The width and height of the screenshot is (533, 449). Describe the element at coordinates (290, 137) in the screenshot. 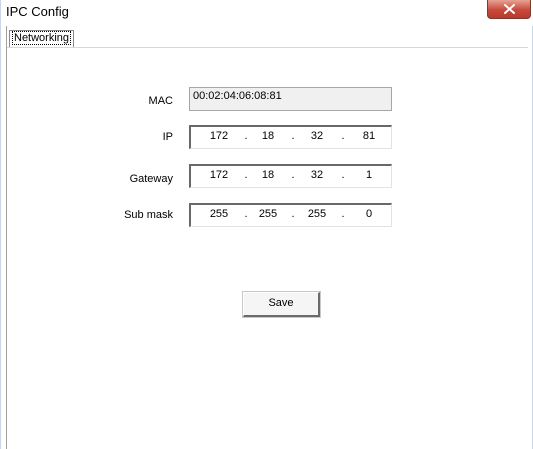

I see `ip-address-field: 172 . 18 . 32 . 81` at that location.